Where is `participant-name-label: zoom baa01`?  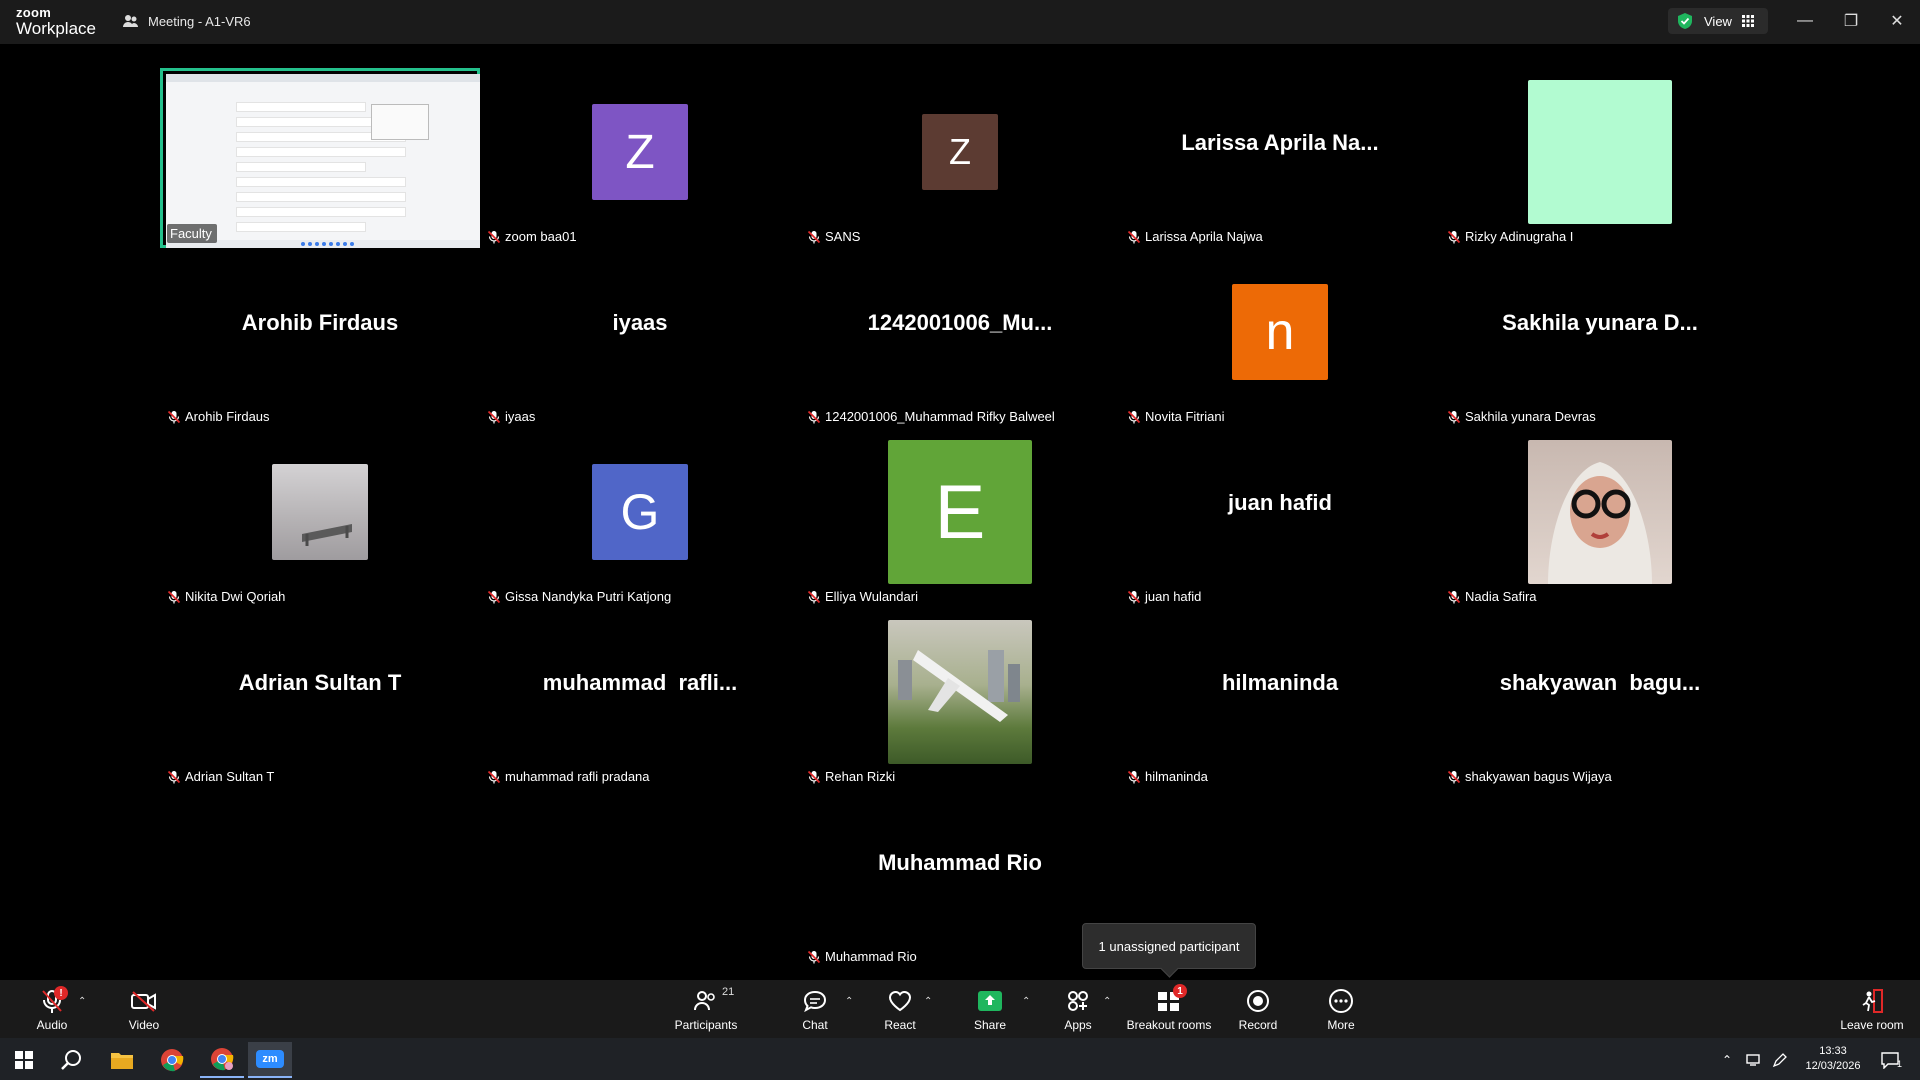 participant-name-label: zoom baa01 is located at coordinates (533, 236).